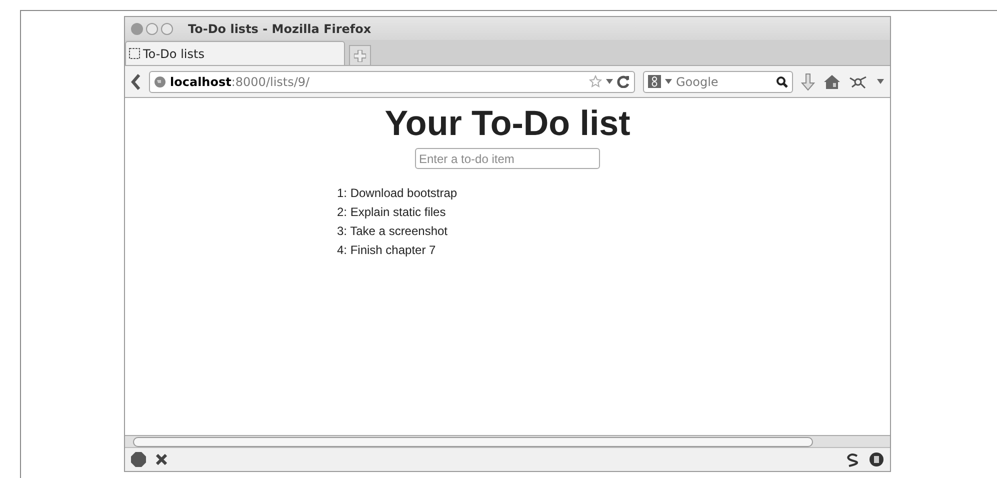 The height and width of the screenshot is (478, 997). What do you see at coordinates (161, 459) in the screenshot?
I see `close-icon` at bounding box center [161, 459].